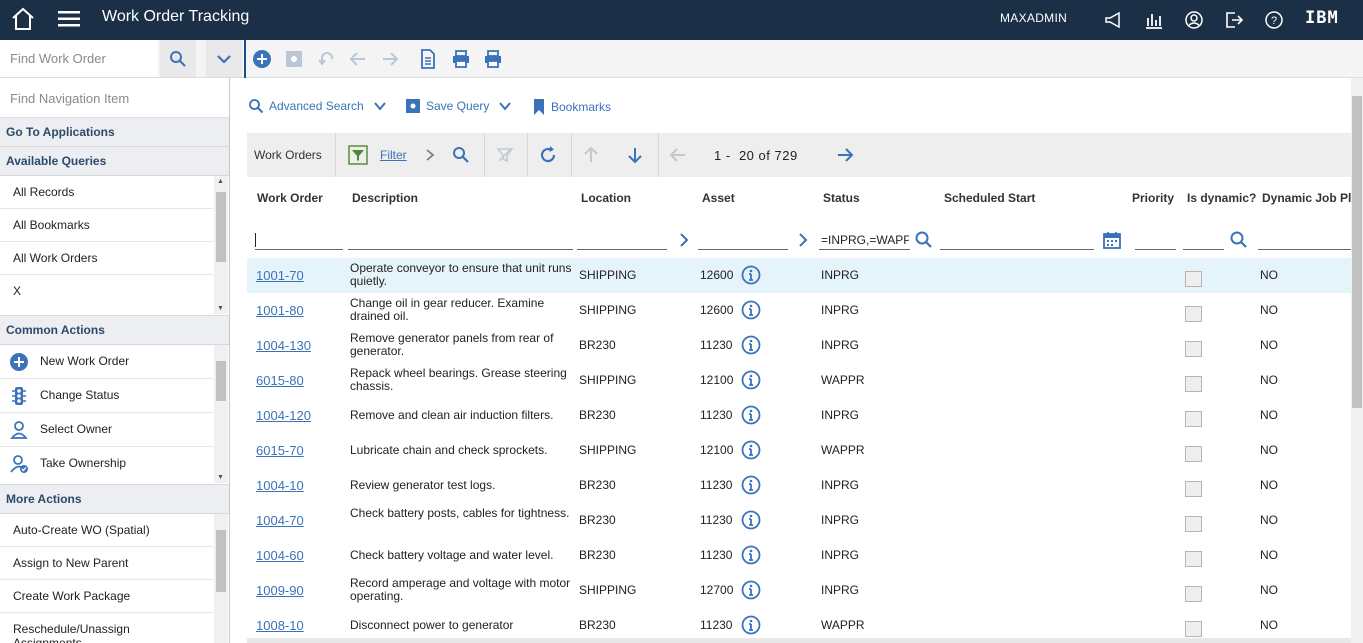 The height and width of the screenshot is (643, 1363). I want to click on column-header-priority: Priority, so click(1153, 198).